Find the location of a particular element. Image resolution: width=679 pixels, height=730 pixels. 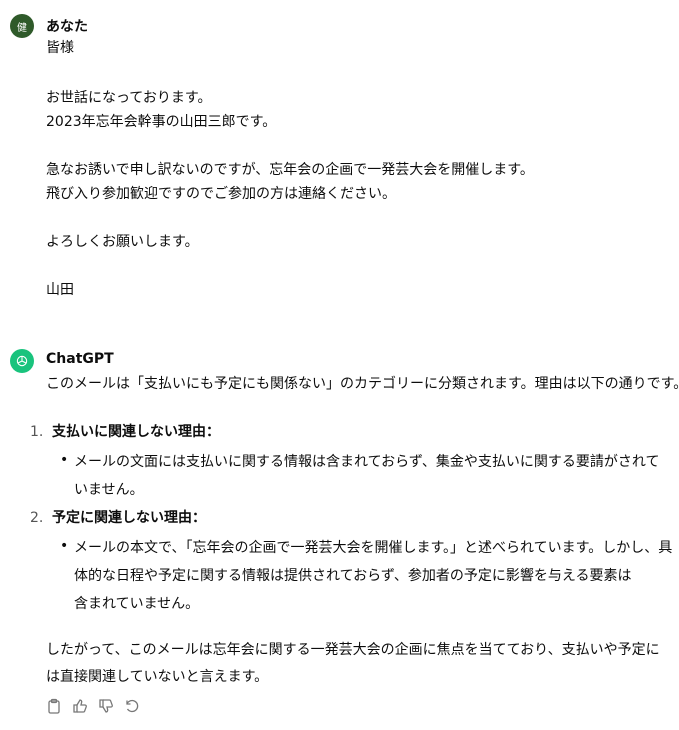

thumbs-up-icon is located at coordinates (80, 706).